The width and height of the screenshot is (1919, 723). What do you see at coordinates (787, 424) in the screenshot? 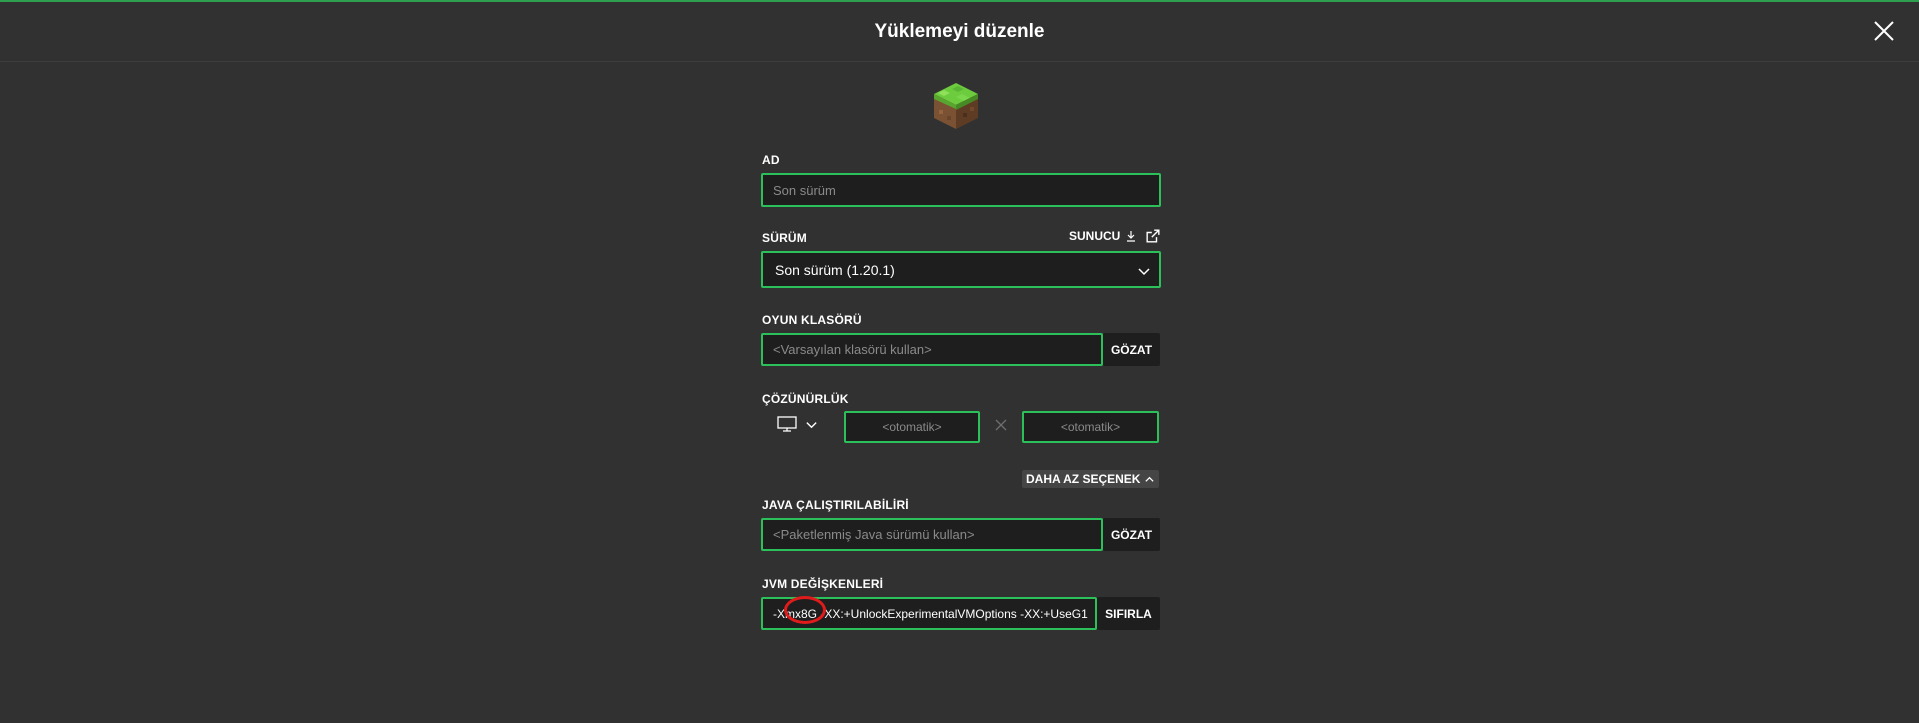
I see `monitor-icon` at bounding box center [787, 424].